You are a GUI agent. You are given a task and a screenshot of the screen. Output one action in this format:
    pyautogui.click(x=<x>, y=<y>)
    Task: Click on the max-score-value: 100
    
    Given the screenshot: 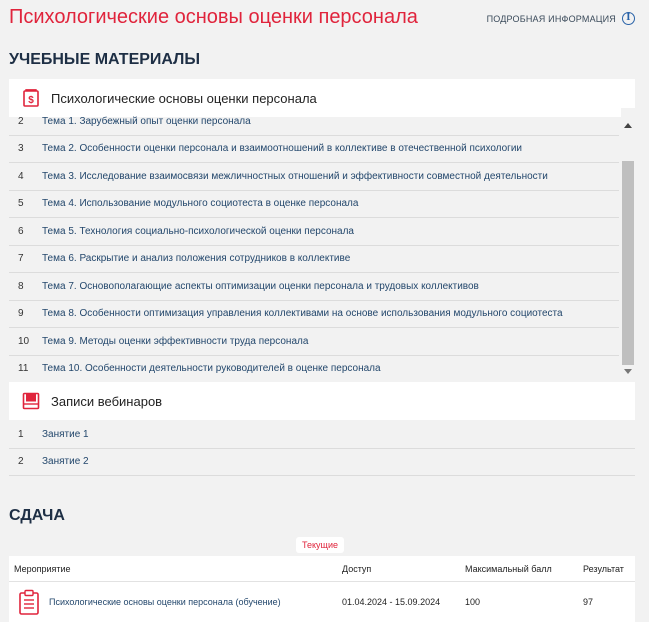 What is the action you would take?
    pyautogui.click(x=473, y=602)
    